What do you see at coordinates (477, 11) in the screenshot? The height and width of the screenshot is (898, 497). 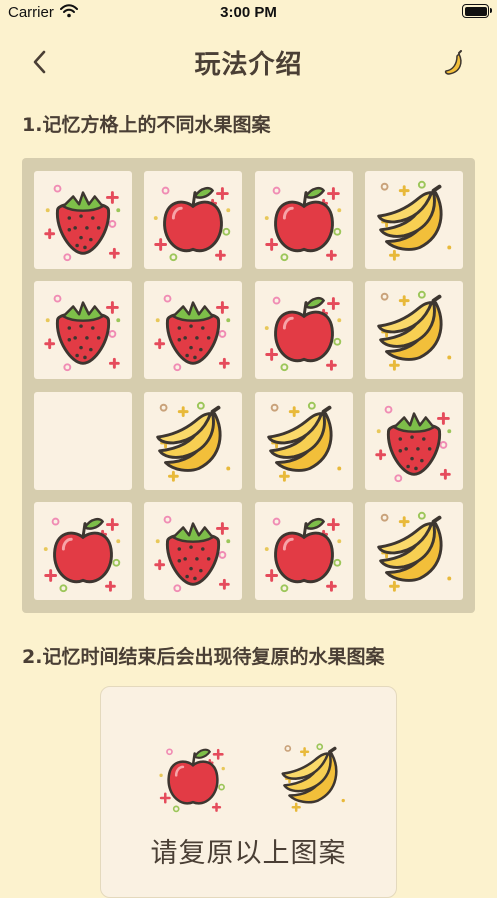 I see `battery-icon` at bounding box center [477, 11].